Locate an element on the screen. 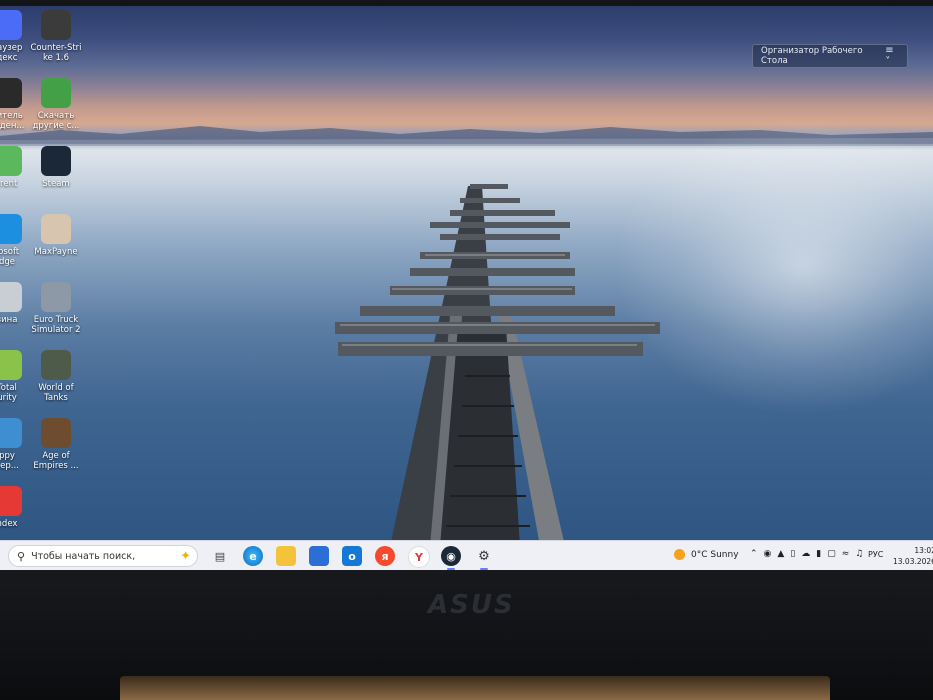 Image resolution: width=933 pixels, height=700 pixels. total-security-icon is located at coordinates (11, 365).